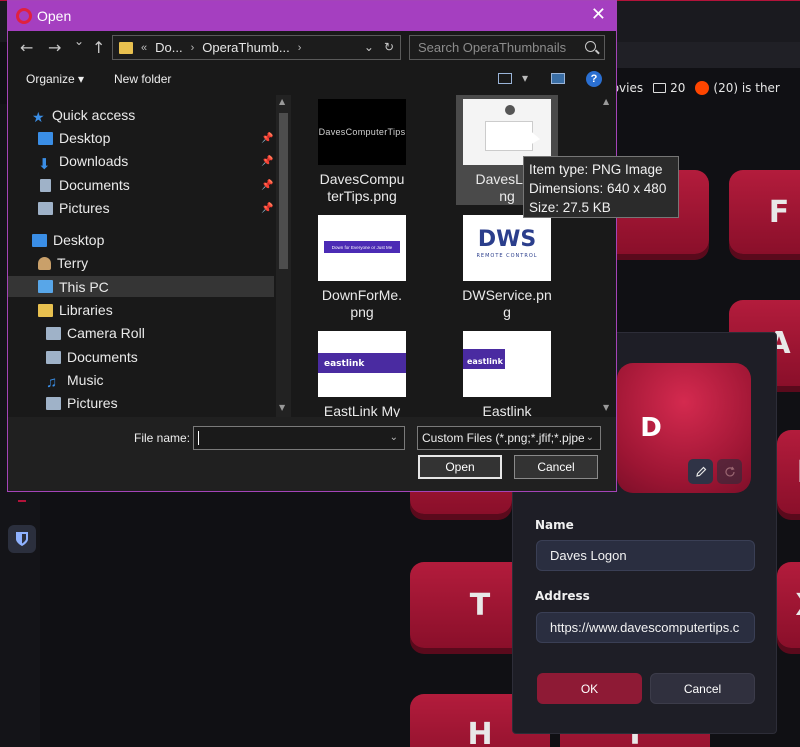  Describe the element at coordinates (83, 116) in the screenshot. I see `nav-quick-access: ★ Quick access` at that location.